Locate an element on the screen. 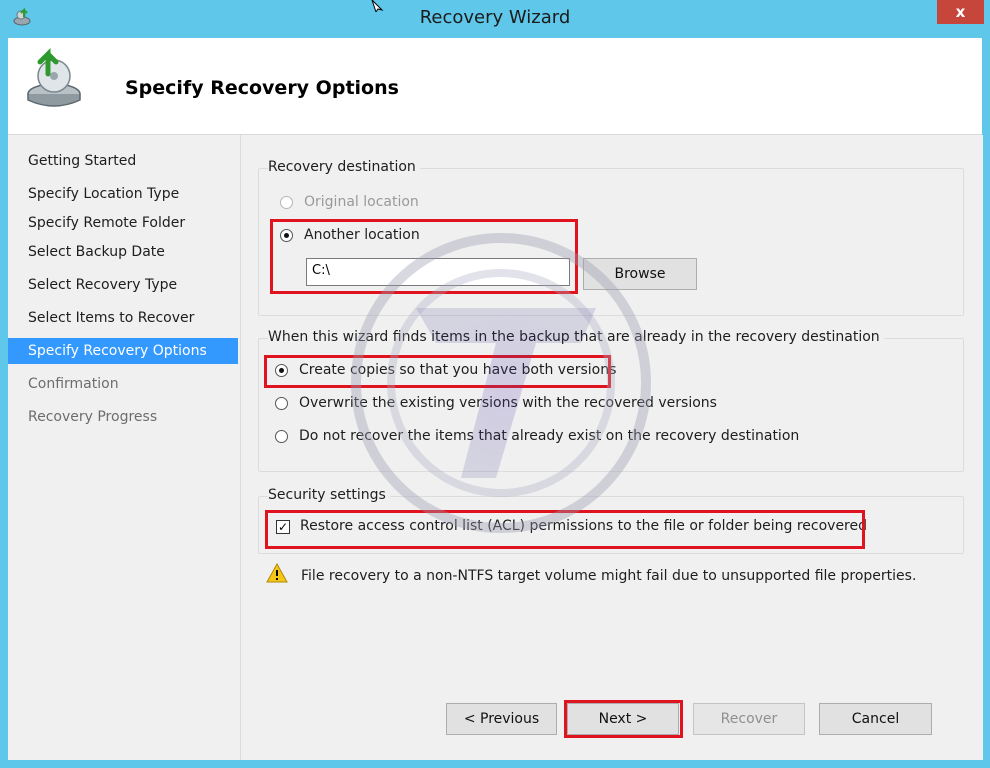 This screenshot has height=768, width=990. create-copies-highlight is located at coordinates (437, 371).